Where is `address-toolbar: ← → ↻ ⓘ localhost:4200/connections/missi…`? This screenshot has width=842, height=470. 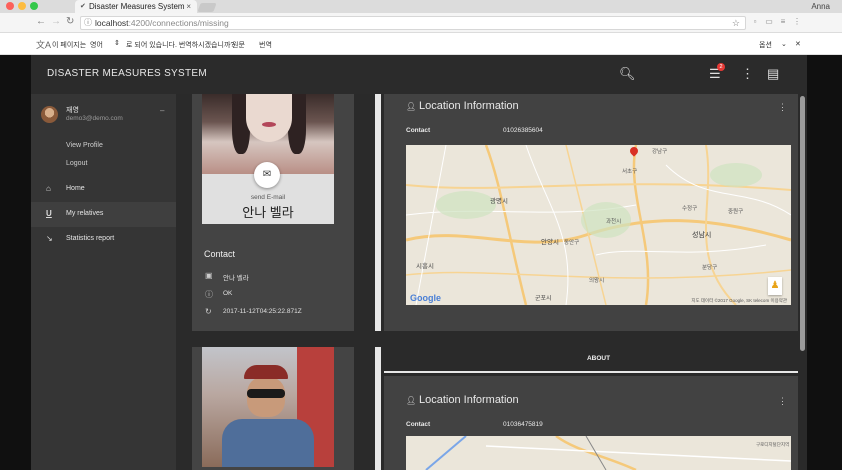
address-toolbar: ← → ↻ ⓘ localhost:4200/connections/missi… is located at coordinates (421, 23).